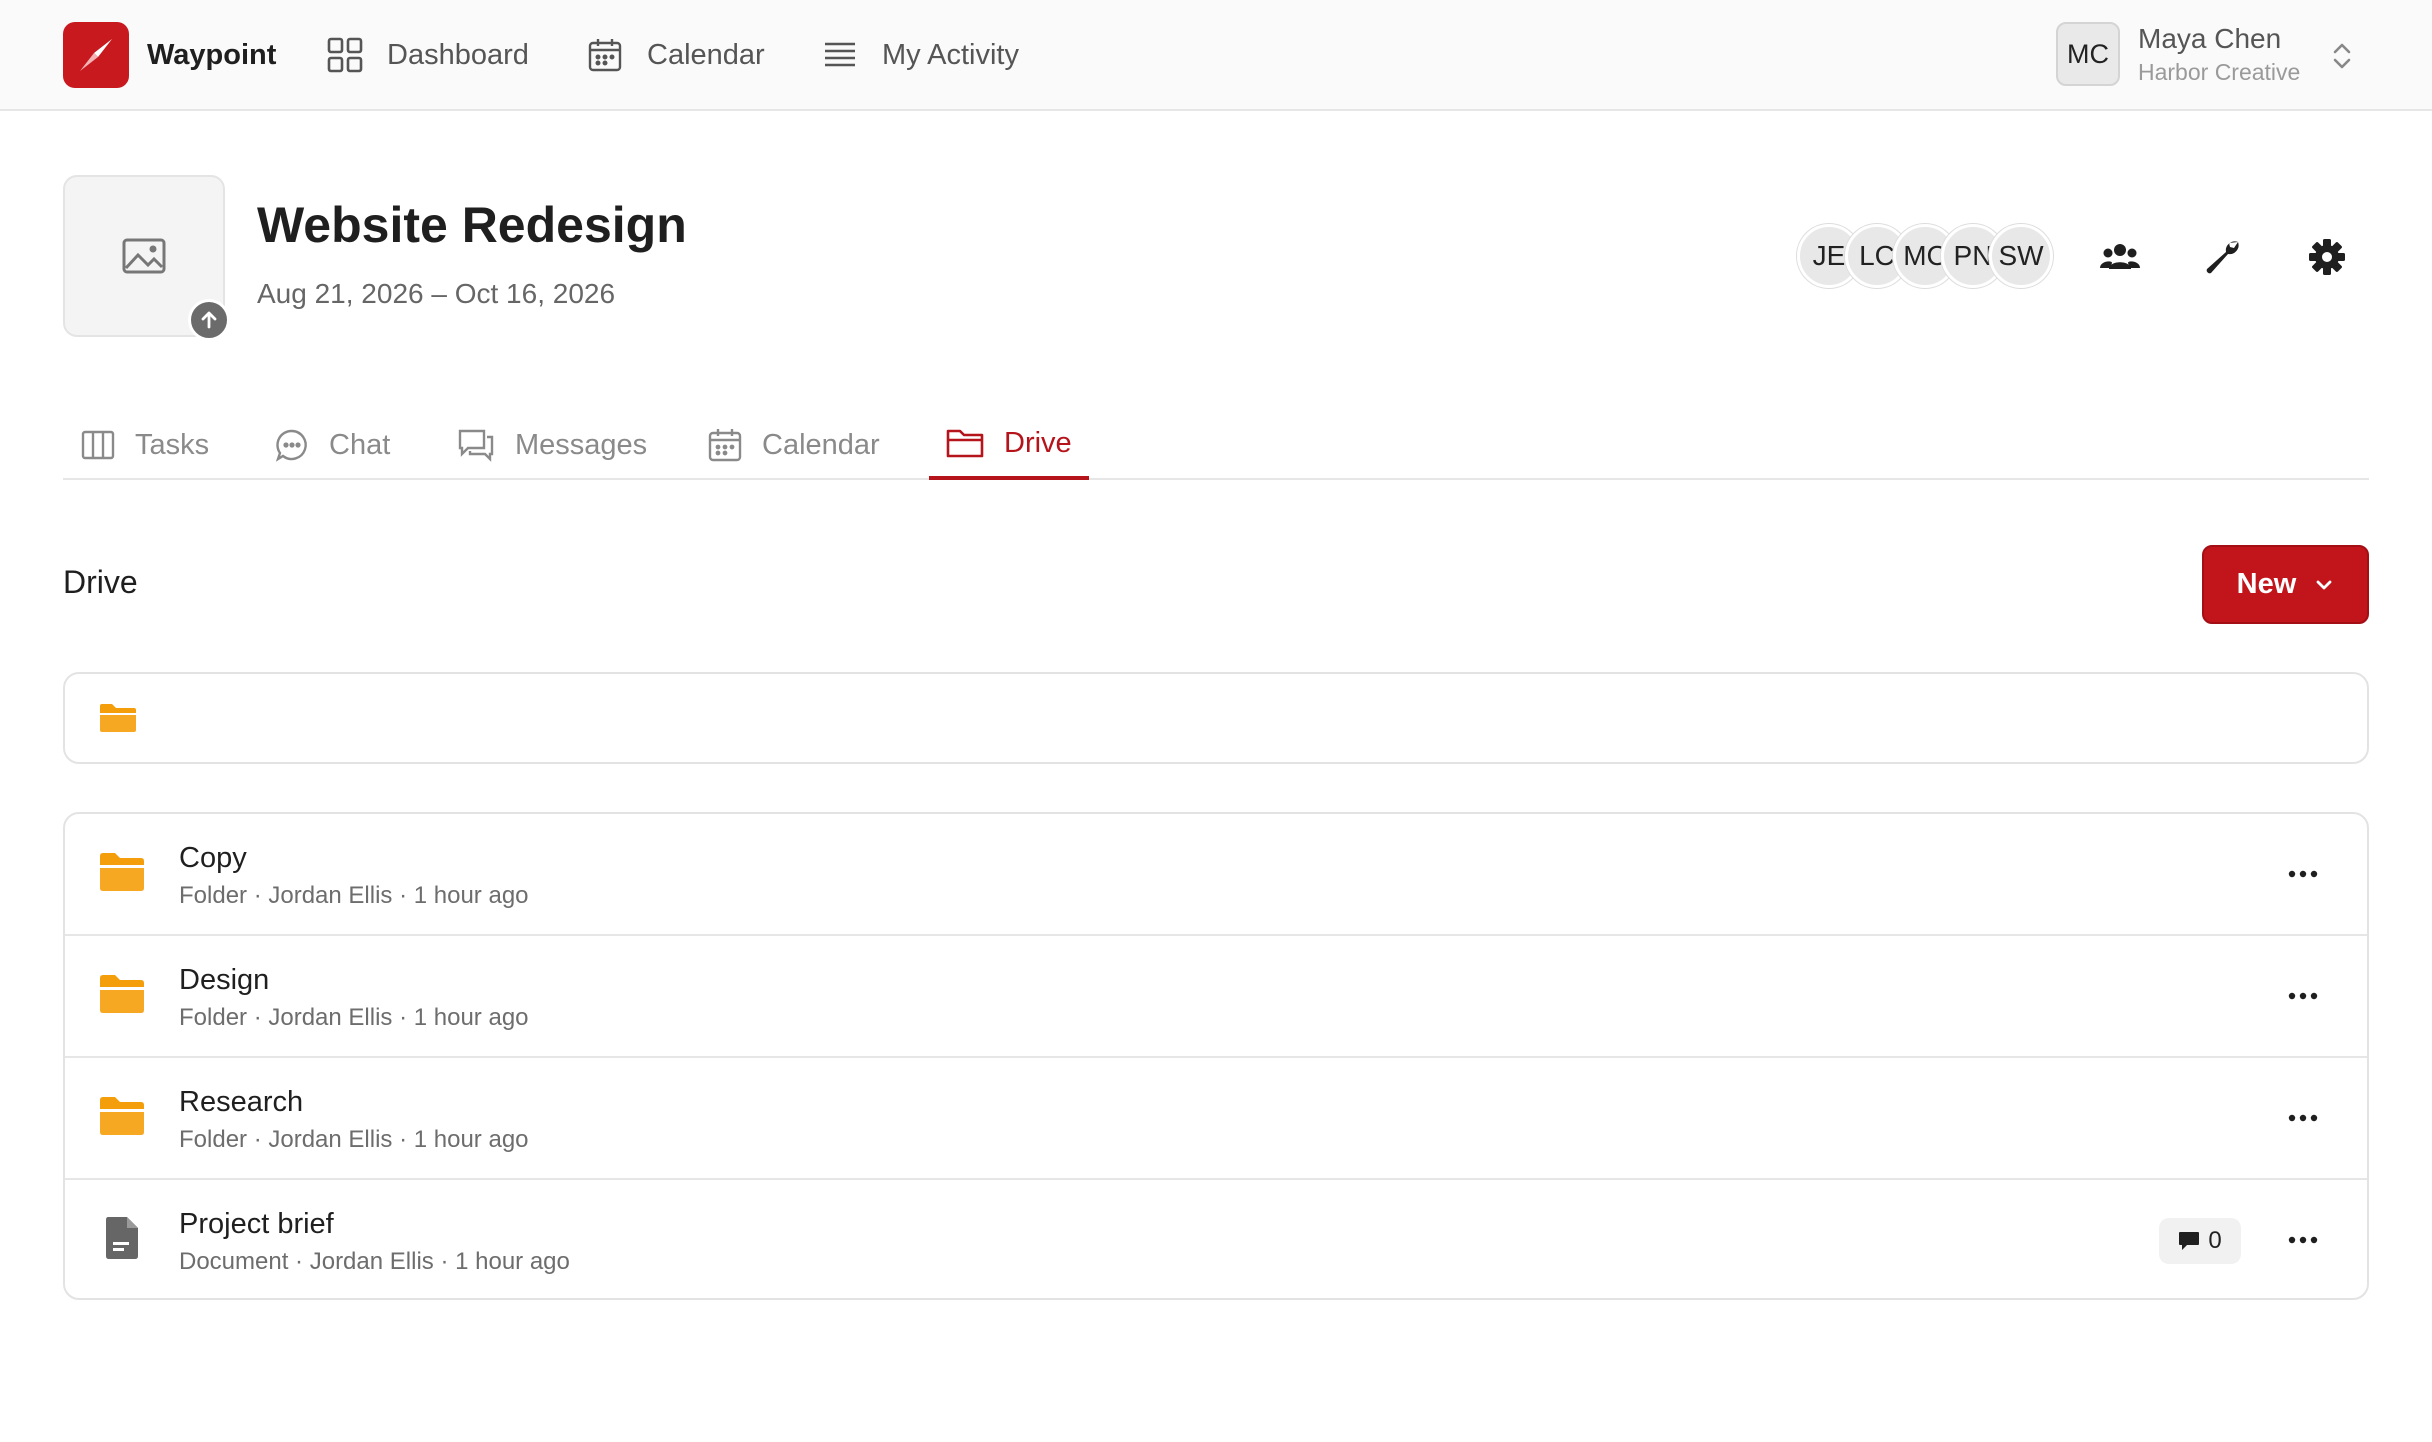 The height and width of the screenshot is (1442, 2432). What do you see at coordinates (965, 443) in the screenshot?
I see `folder-outline-icon` at bounding box center [965, 443].